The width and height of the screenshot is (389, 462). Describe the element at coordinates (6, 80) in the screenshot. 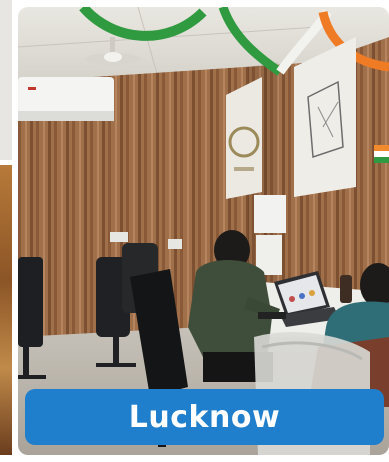

I see `adjacent-photo-top` at that location.